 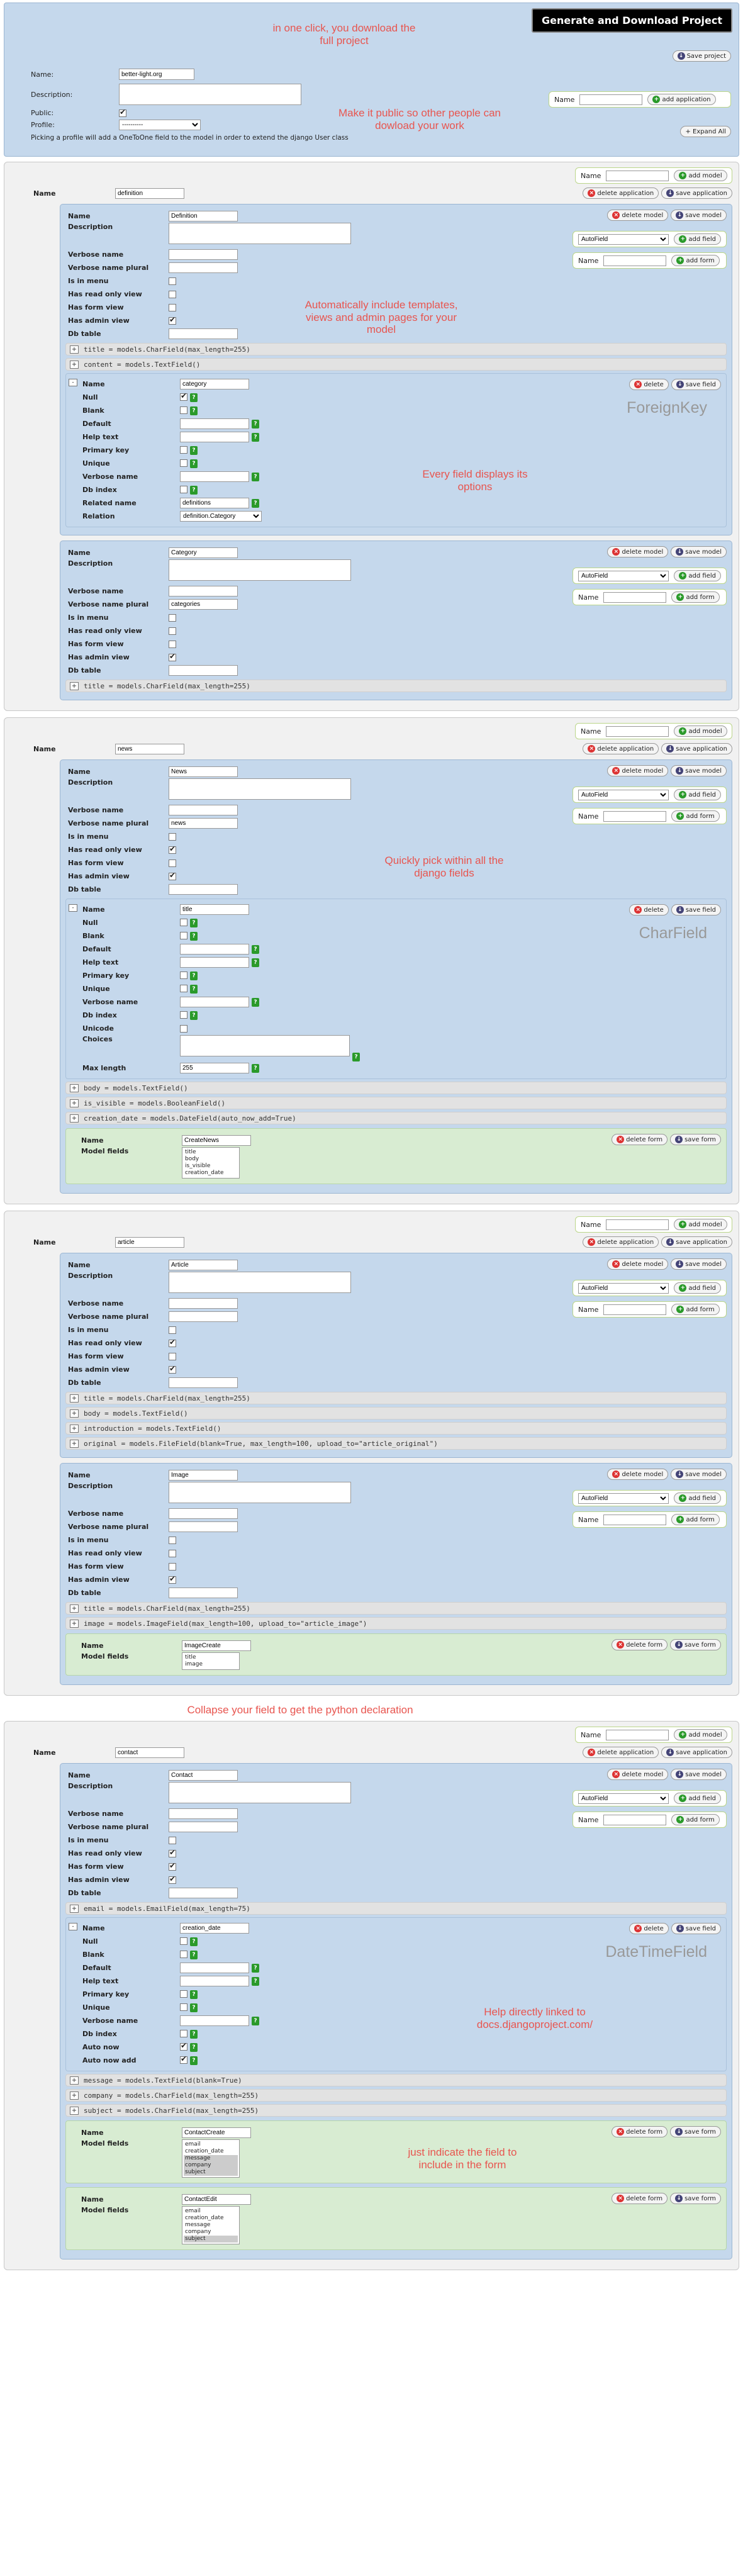 What do you see at coordinates (203, 1382) in the screenshot?
I see `db-table-input` at bounding box center [203, 1382].